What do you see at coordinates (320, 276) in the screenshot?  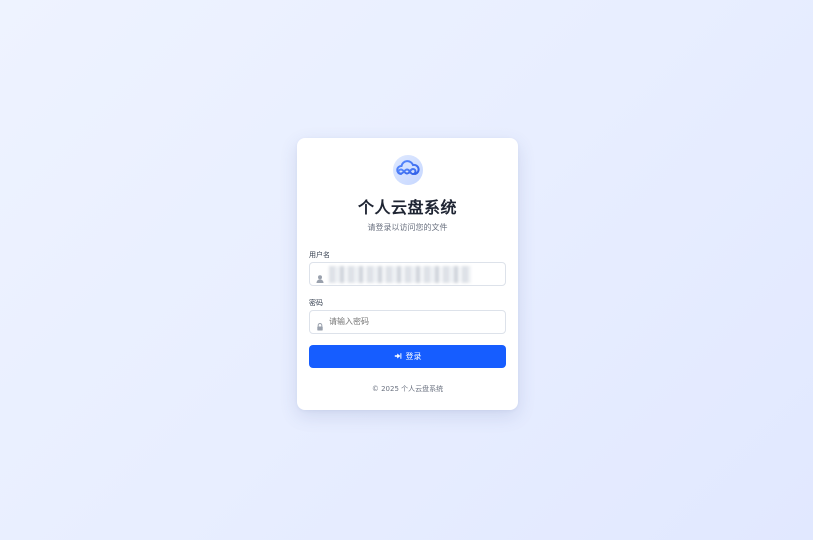 I see `user-icon` at bounding box center [320, 276].